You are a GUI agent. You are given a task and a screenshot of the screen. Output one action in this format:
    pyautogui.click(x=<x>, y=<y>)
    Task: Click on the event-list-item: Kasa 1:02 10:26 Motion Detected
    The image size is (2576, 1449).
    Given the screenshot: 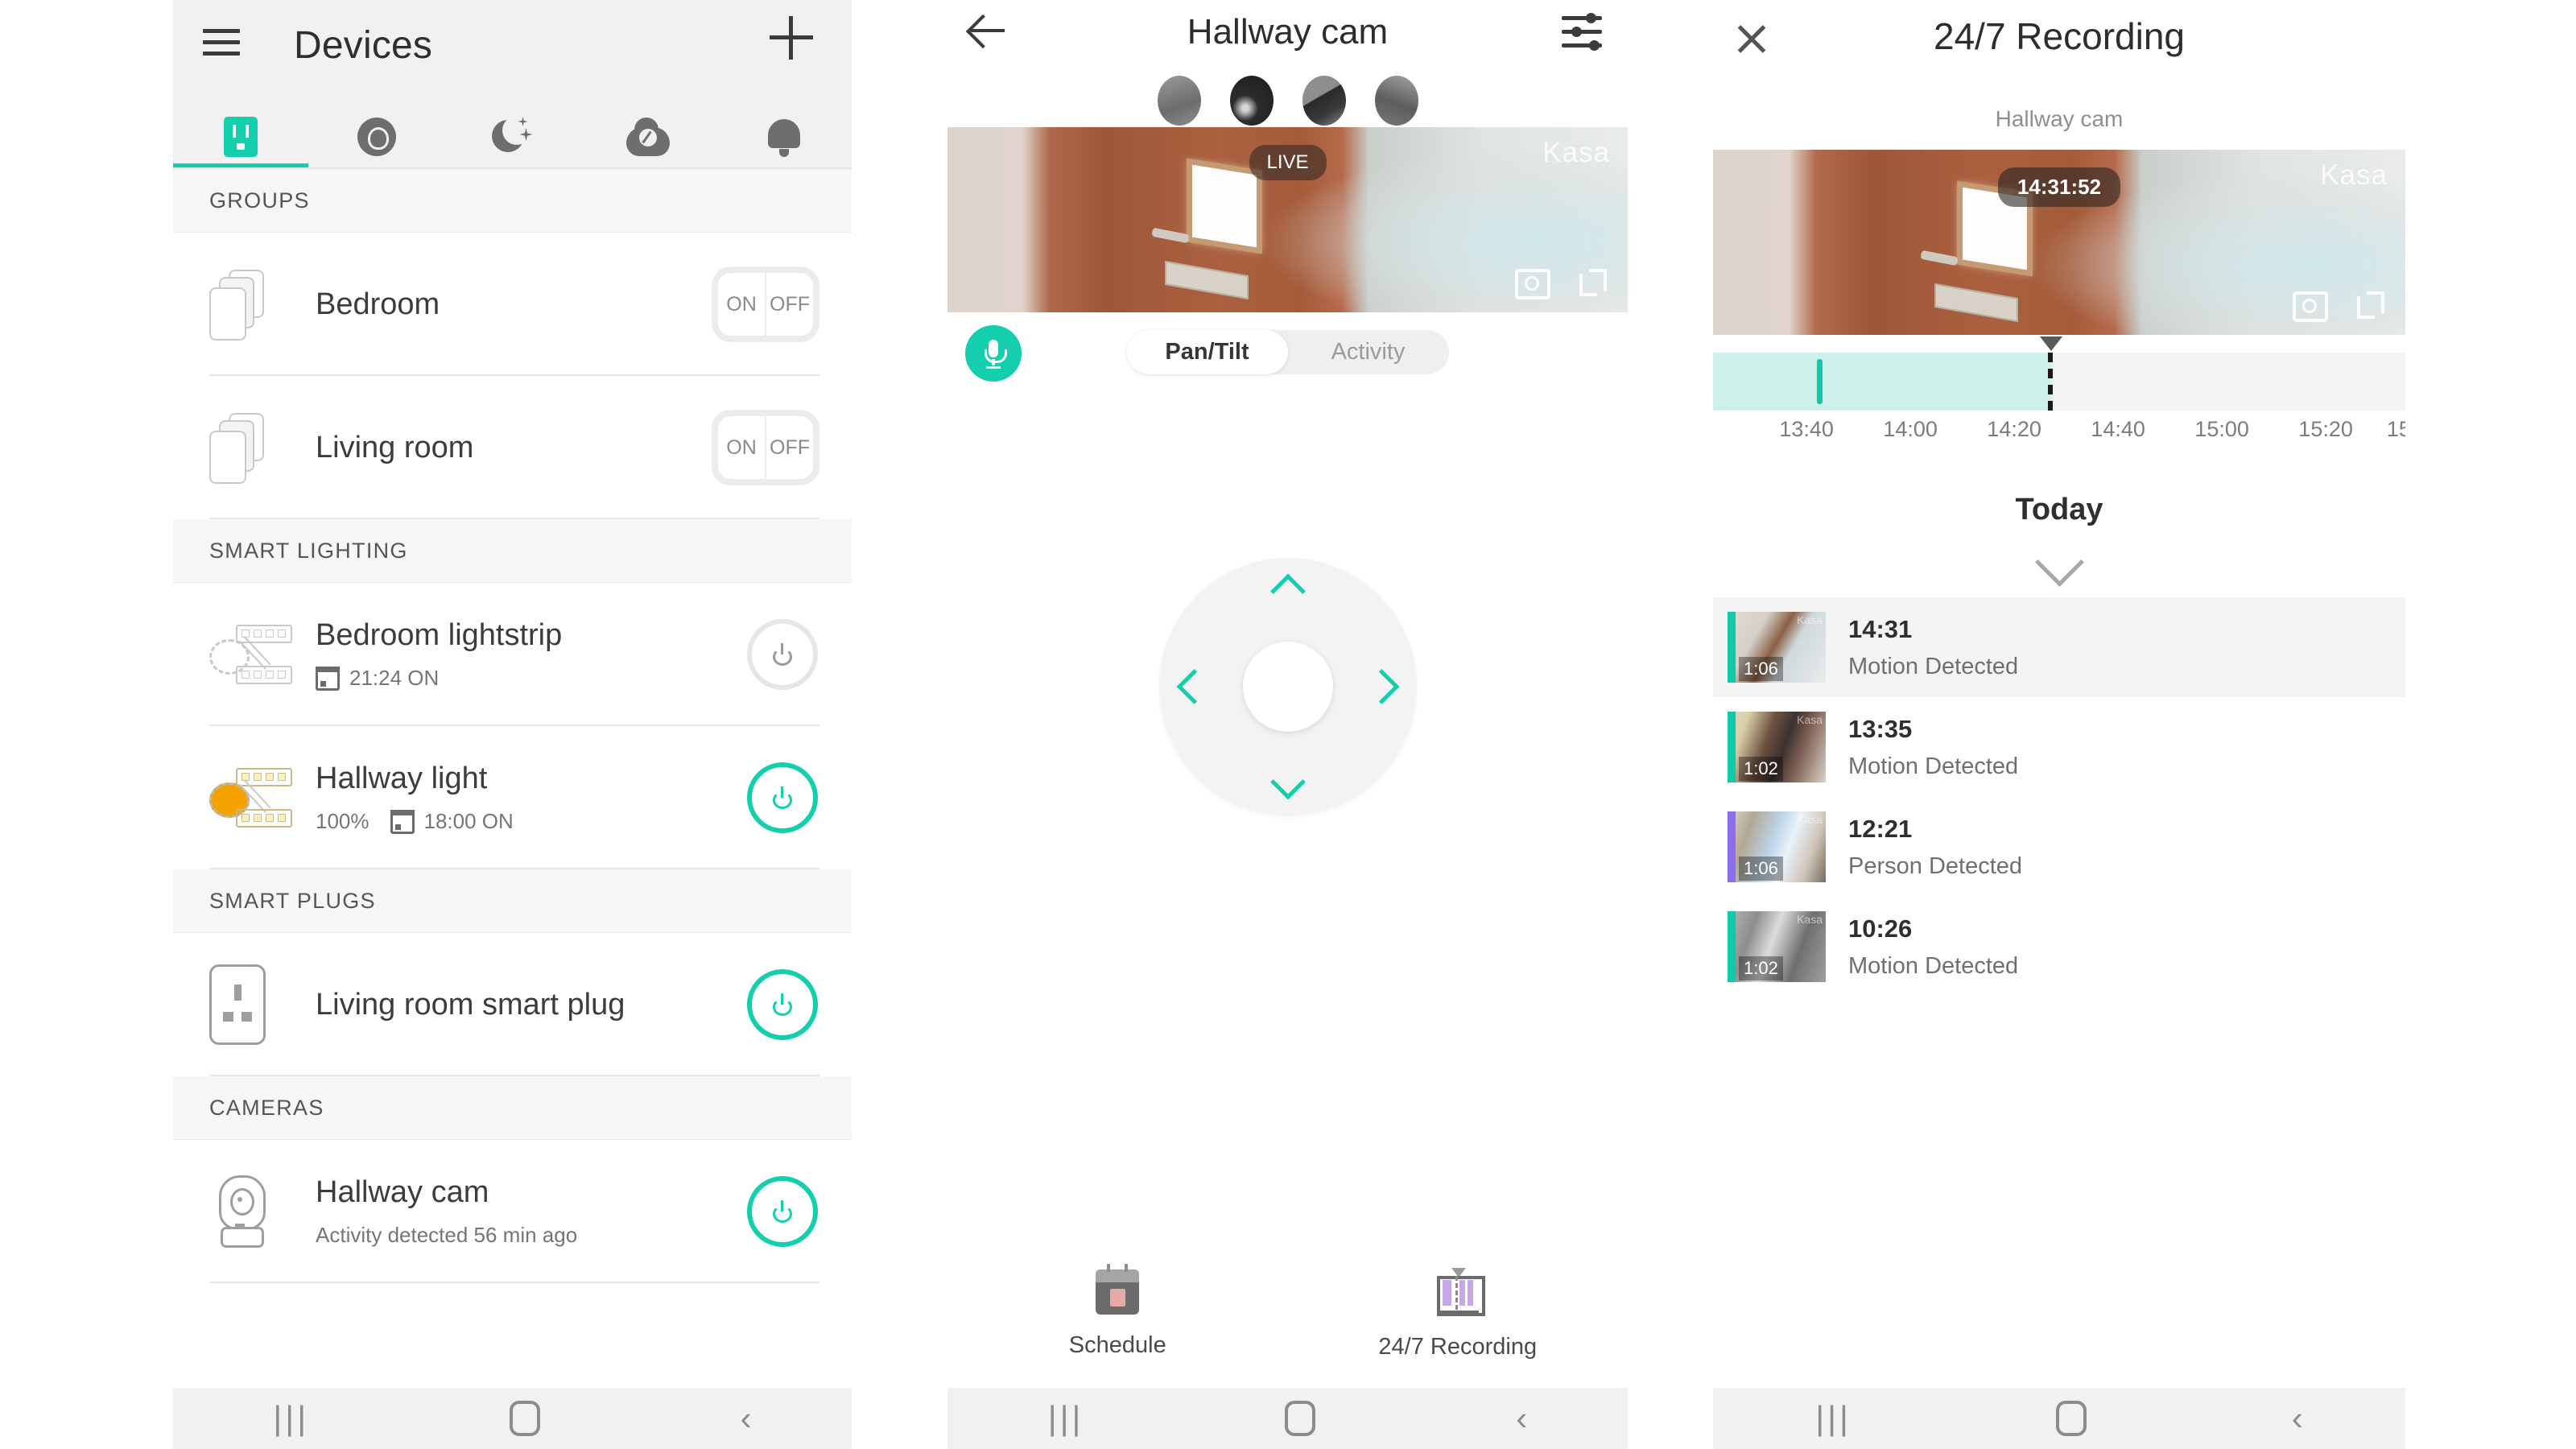 What is the action you would take?
    pyautogui.click(x=2059, y=947)
    